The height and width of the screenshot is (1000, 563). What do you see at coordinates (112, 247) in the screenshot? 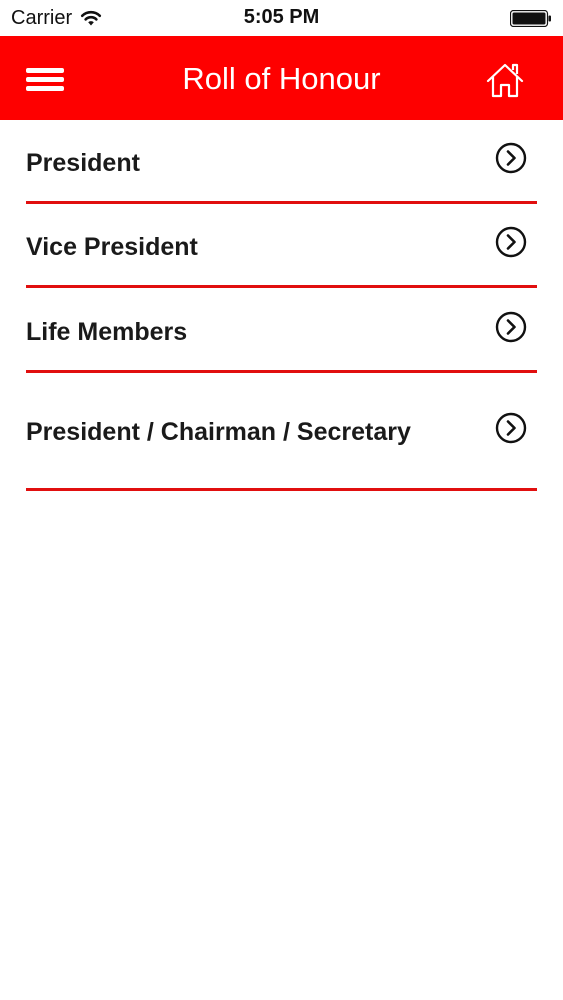
I see `list-item-label: Vice President` at bounding box center [112, 247].